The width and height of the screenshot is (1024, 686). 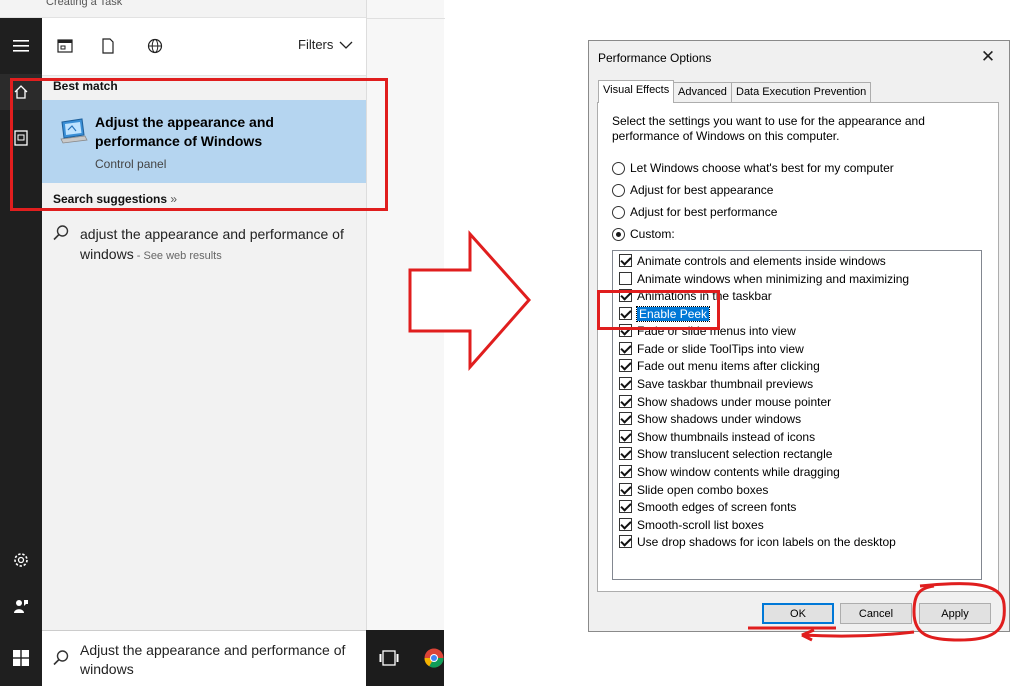 I want to click on background-window-title: Creating a Task, so click(x=84, y=4).